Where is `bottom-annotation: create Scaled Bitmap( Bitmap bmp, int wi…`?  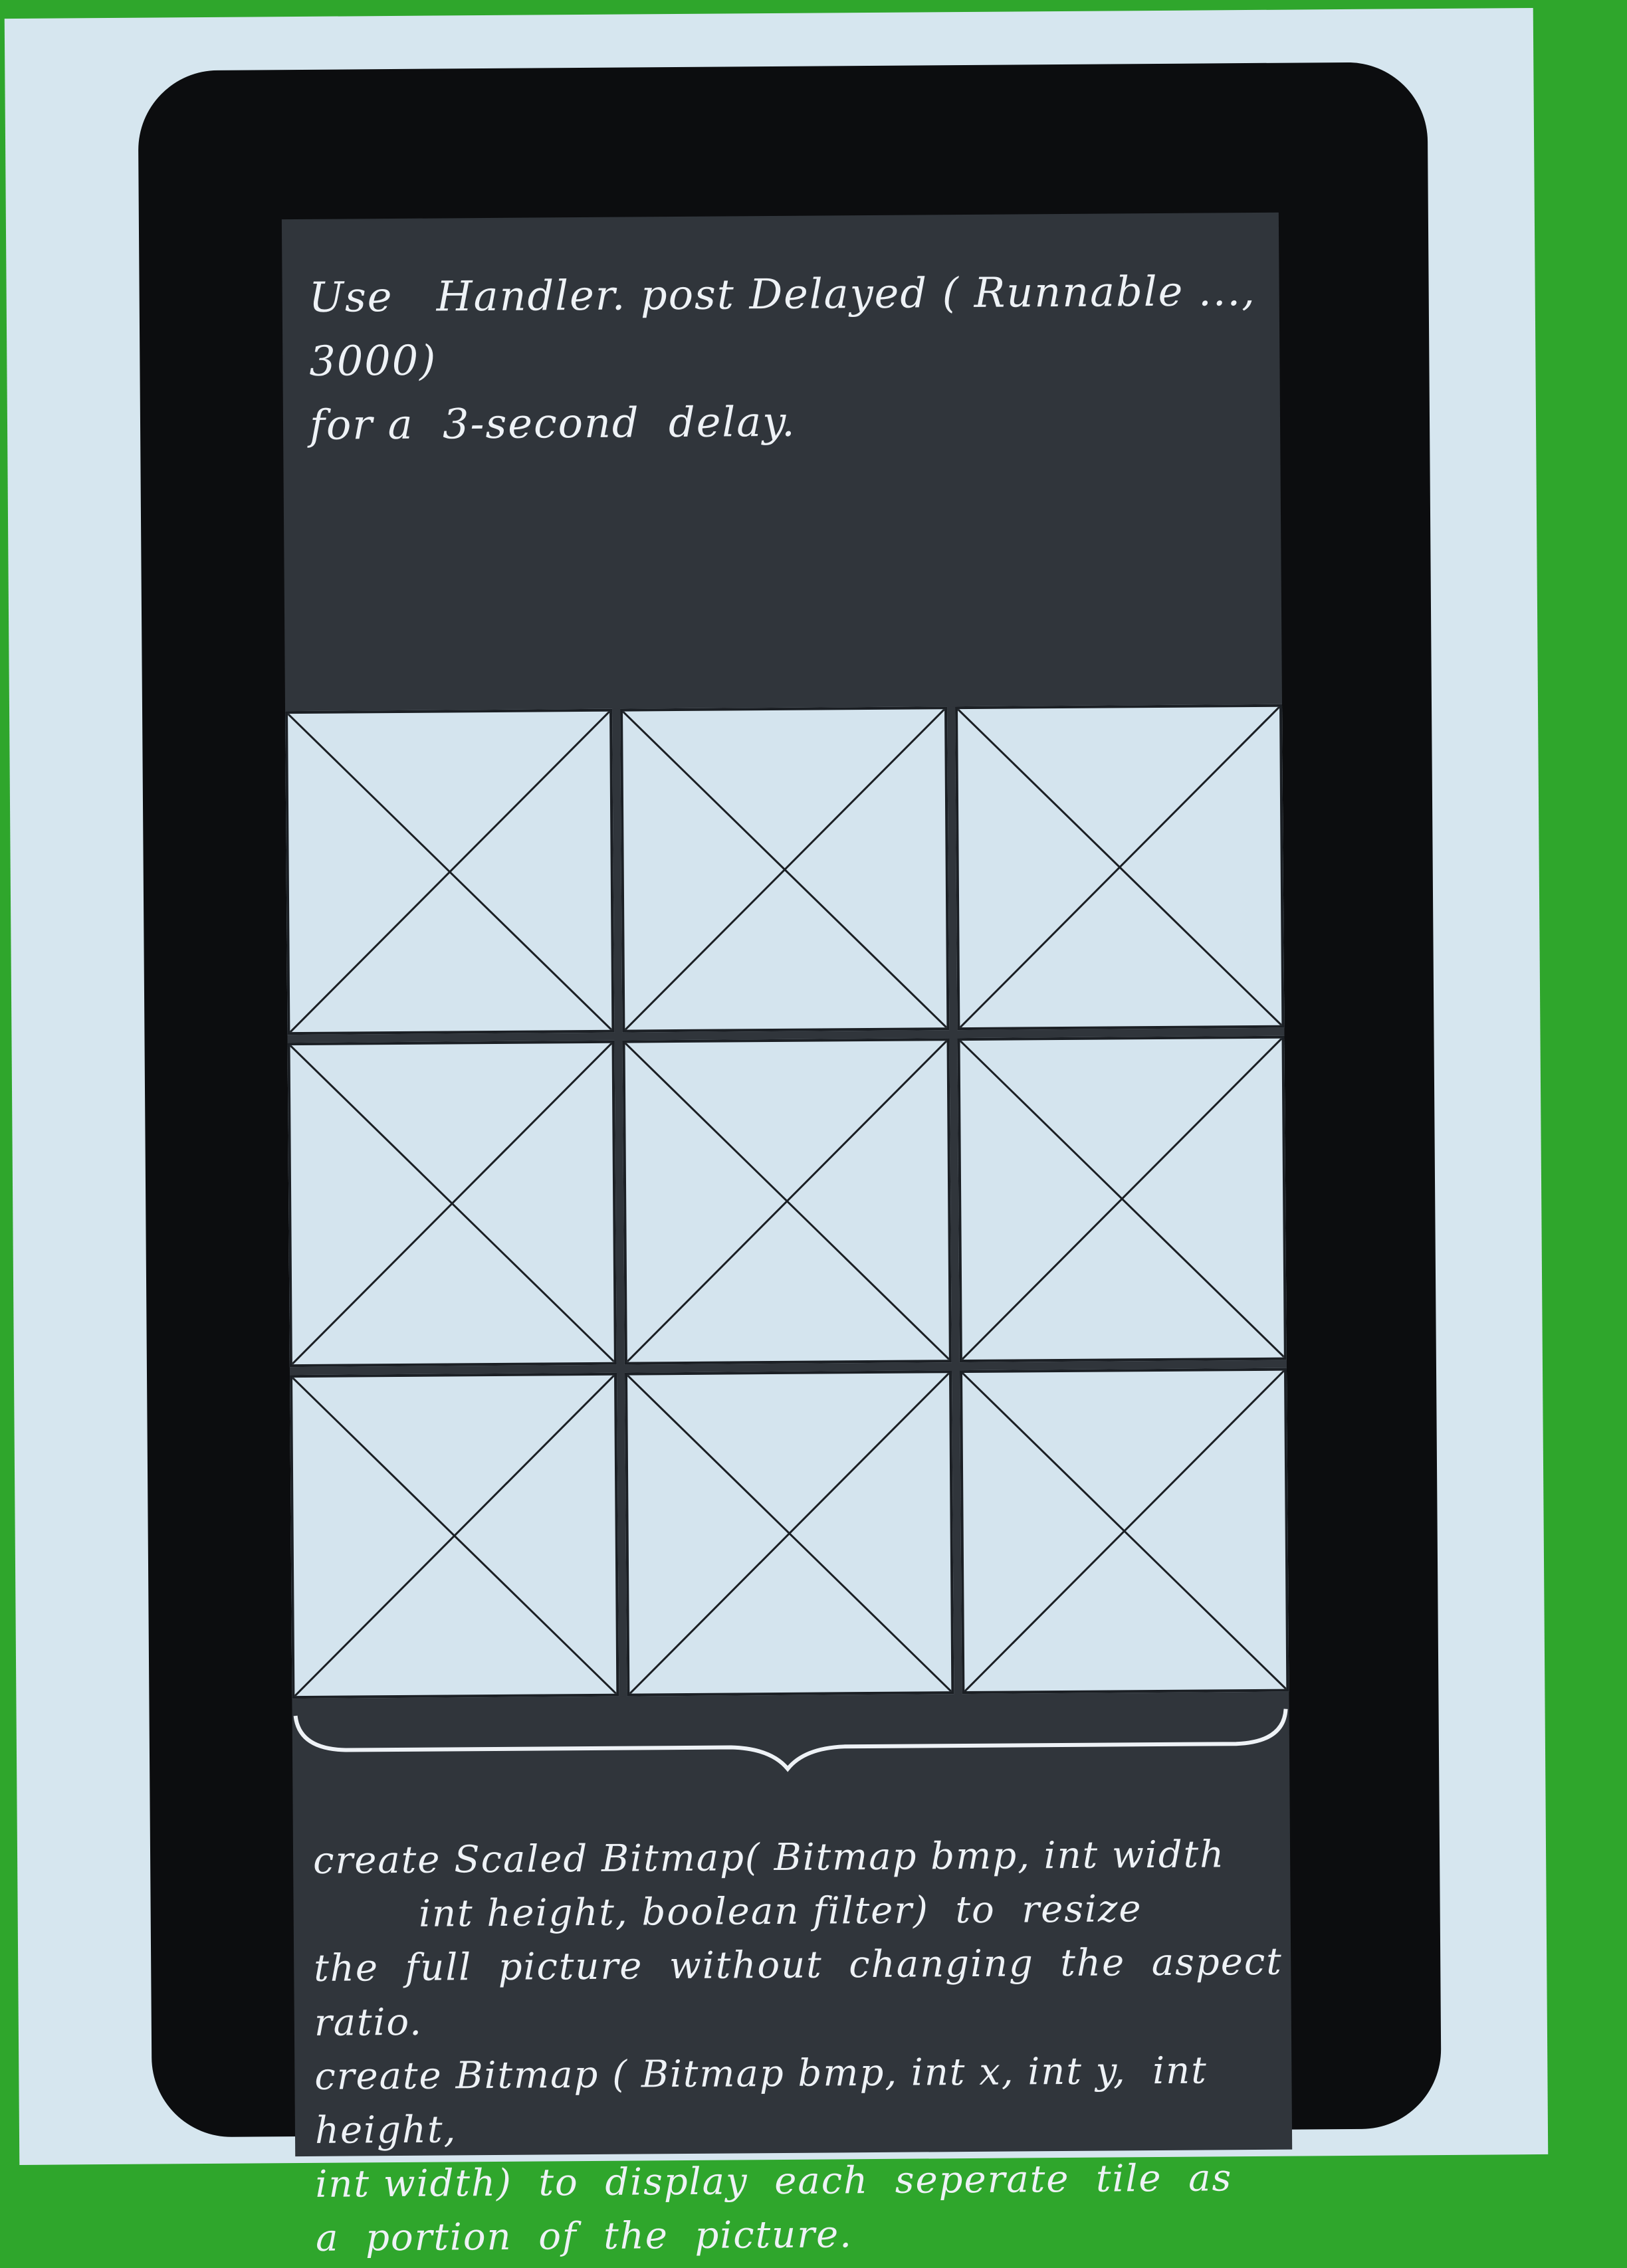 bottom-annotation: create Scaled Bitmap( Bitmap bmp, int wi… is located at coordinates (797, 2047).